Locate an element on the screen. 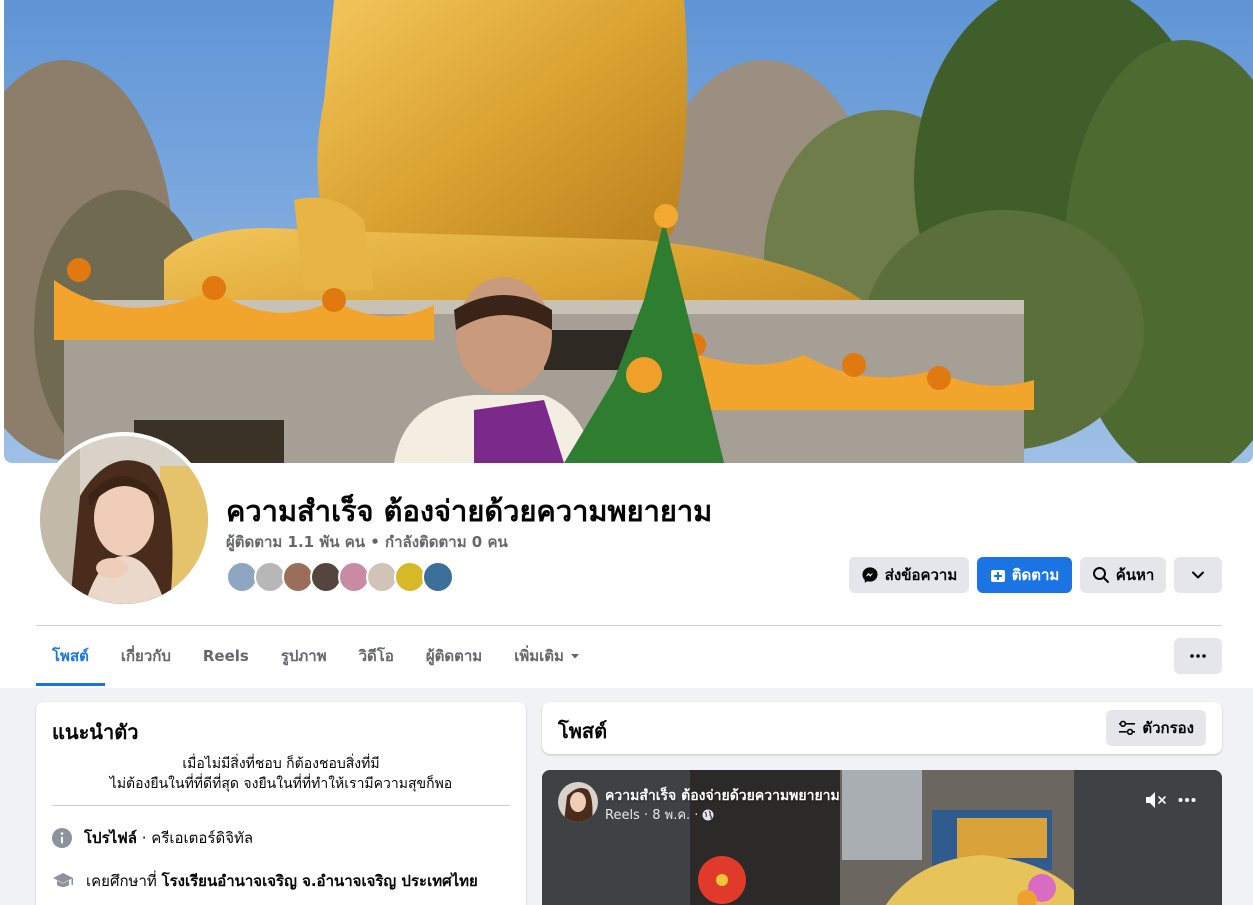 This screenshot has height=905, width=1253. follow-plus-icon is located at coordinates (997, 576).